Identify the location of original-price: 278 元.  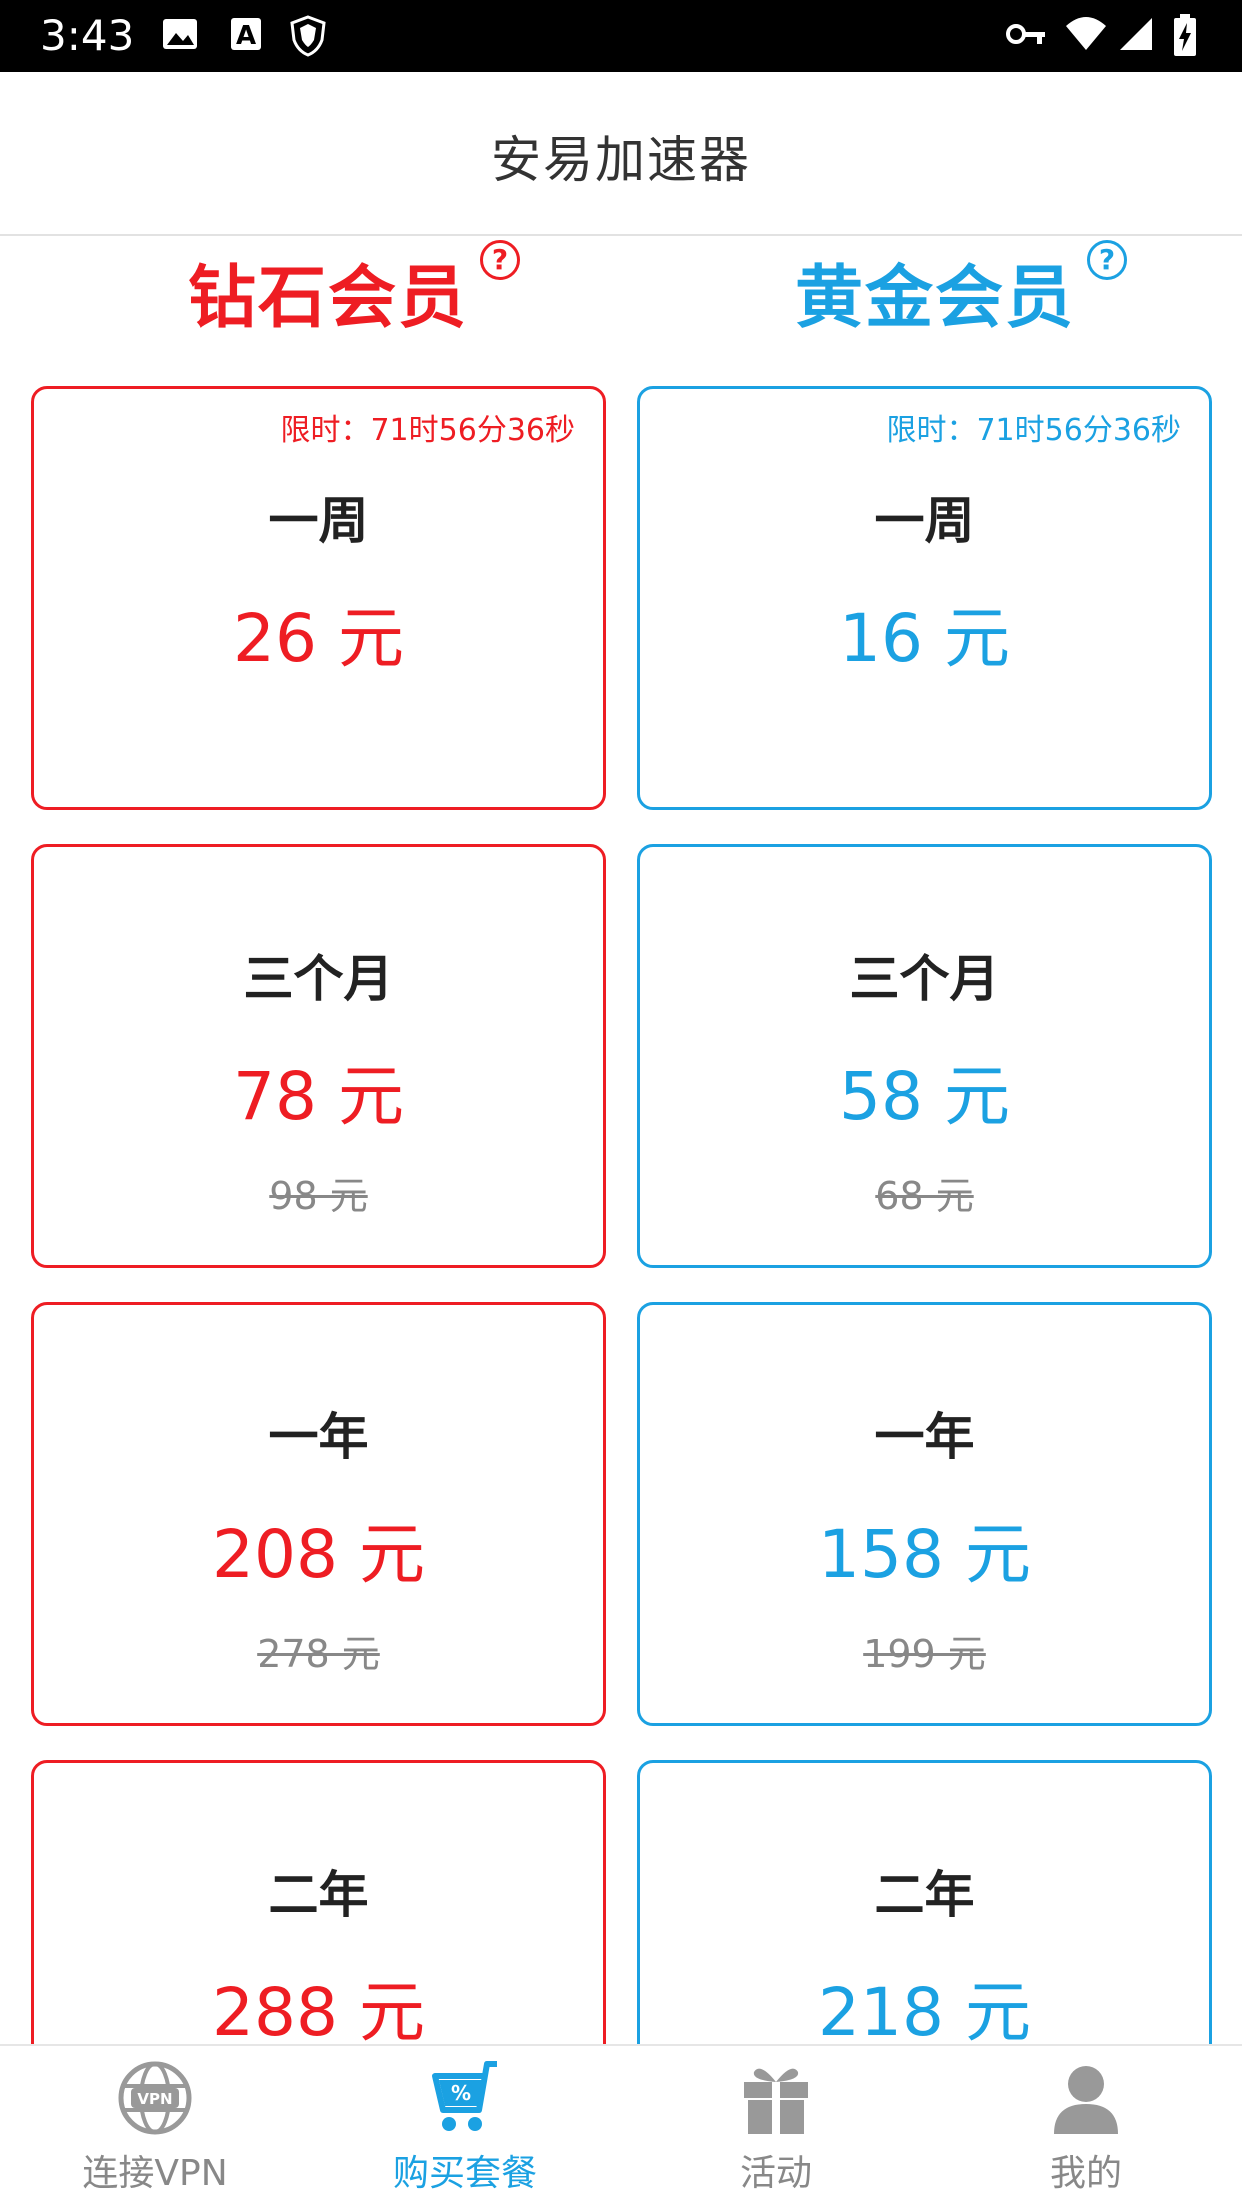
(318, 1654).